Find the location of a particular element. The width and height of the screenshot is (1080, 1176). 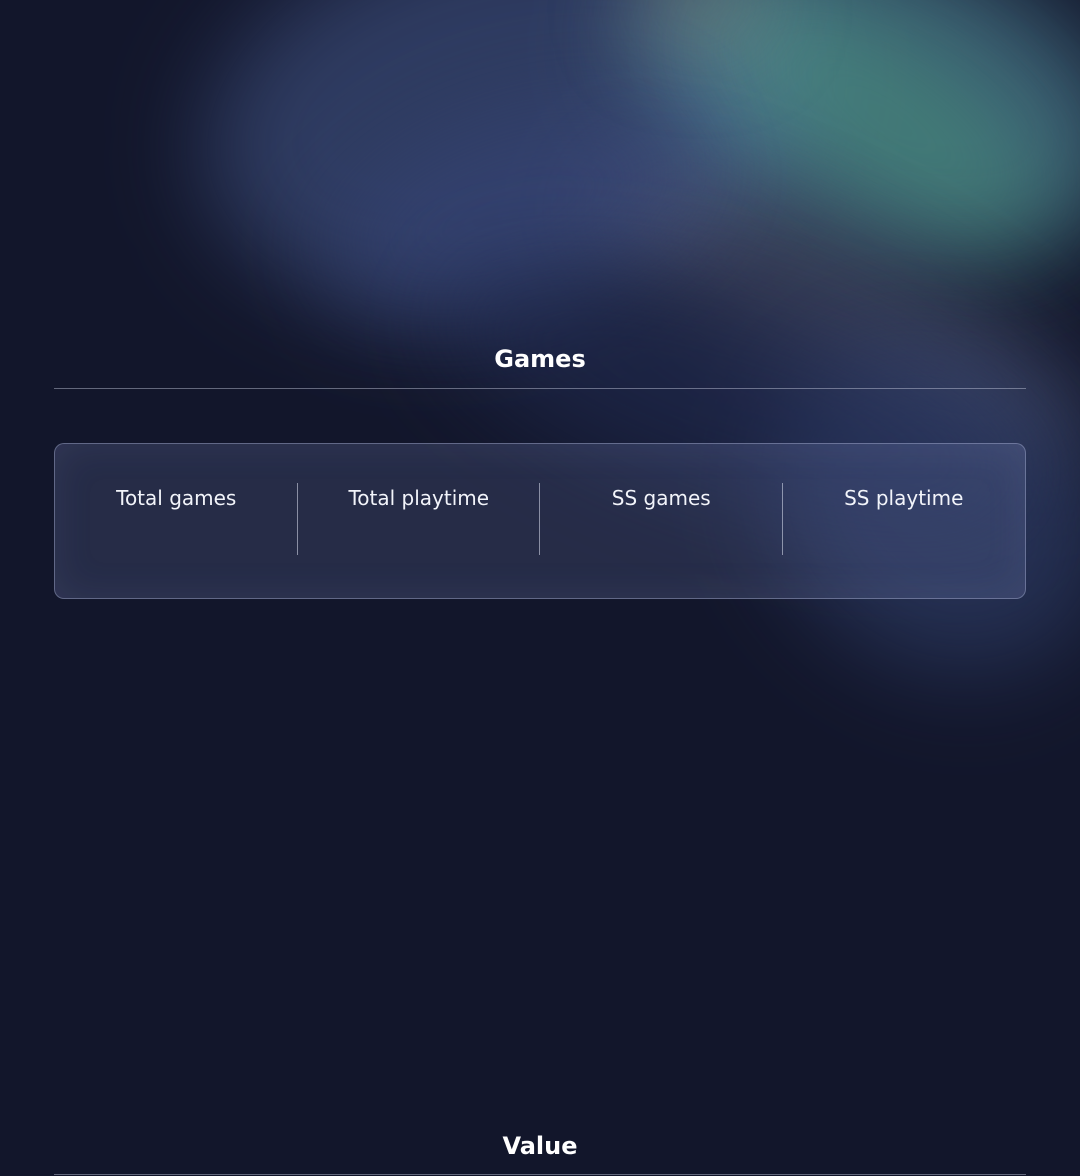

value-section-title: Value is located at coordinates (540, 1146).